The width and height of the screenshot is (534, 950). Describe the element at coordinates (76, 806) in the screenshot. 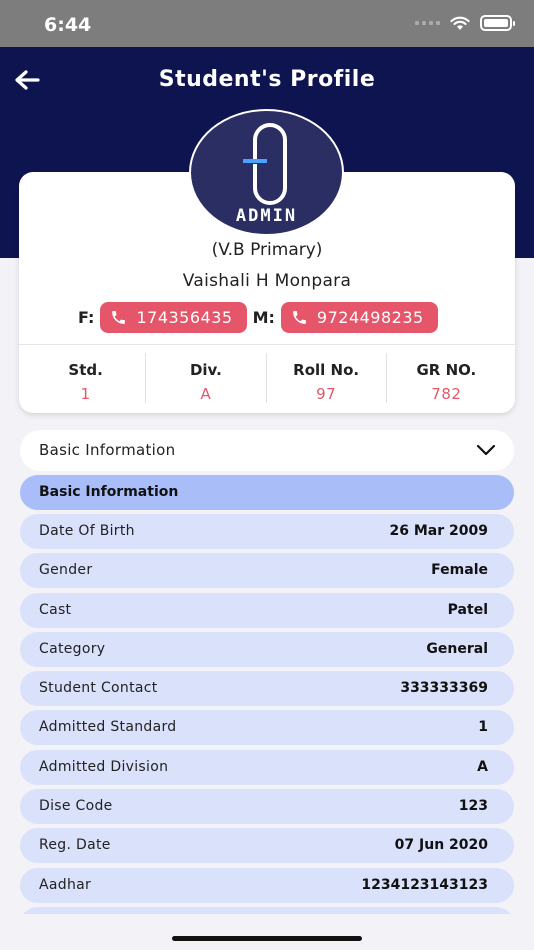

I see `row-label: Dise Code` at that location.